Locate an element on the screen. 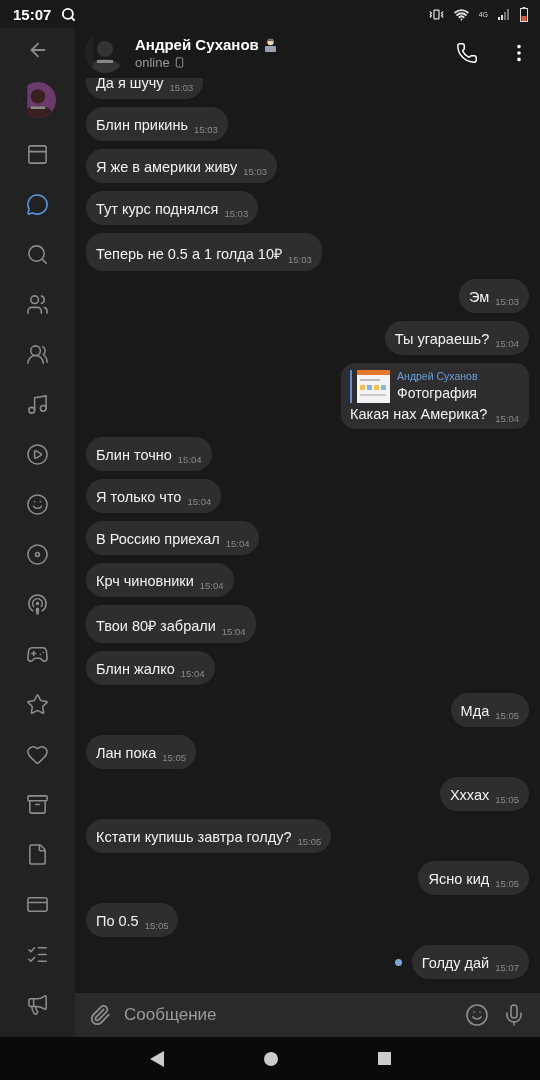 The image size is (540, 1080). message-text: Эм is located at coordinates (479, 297).